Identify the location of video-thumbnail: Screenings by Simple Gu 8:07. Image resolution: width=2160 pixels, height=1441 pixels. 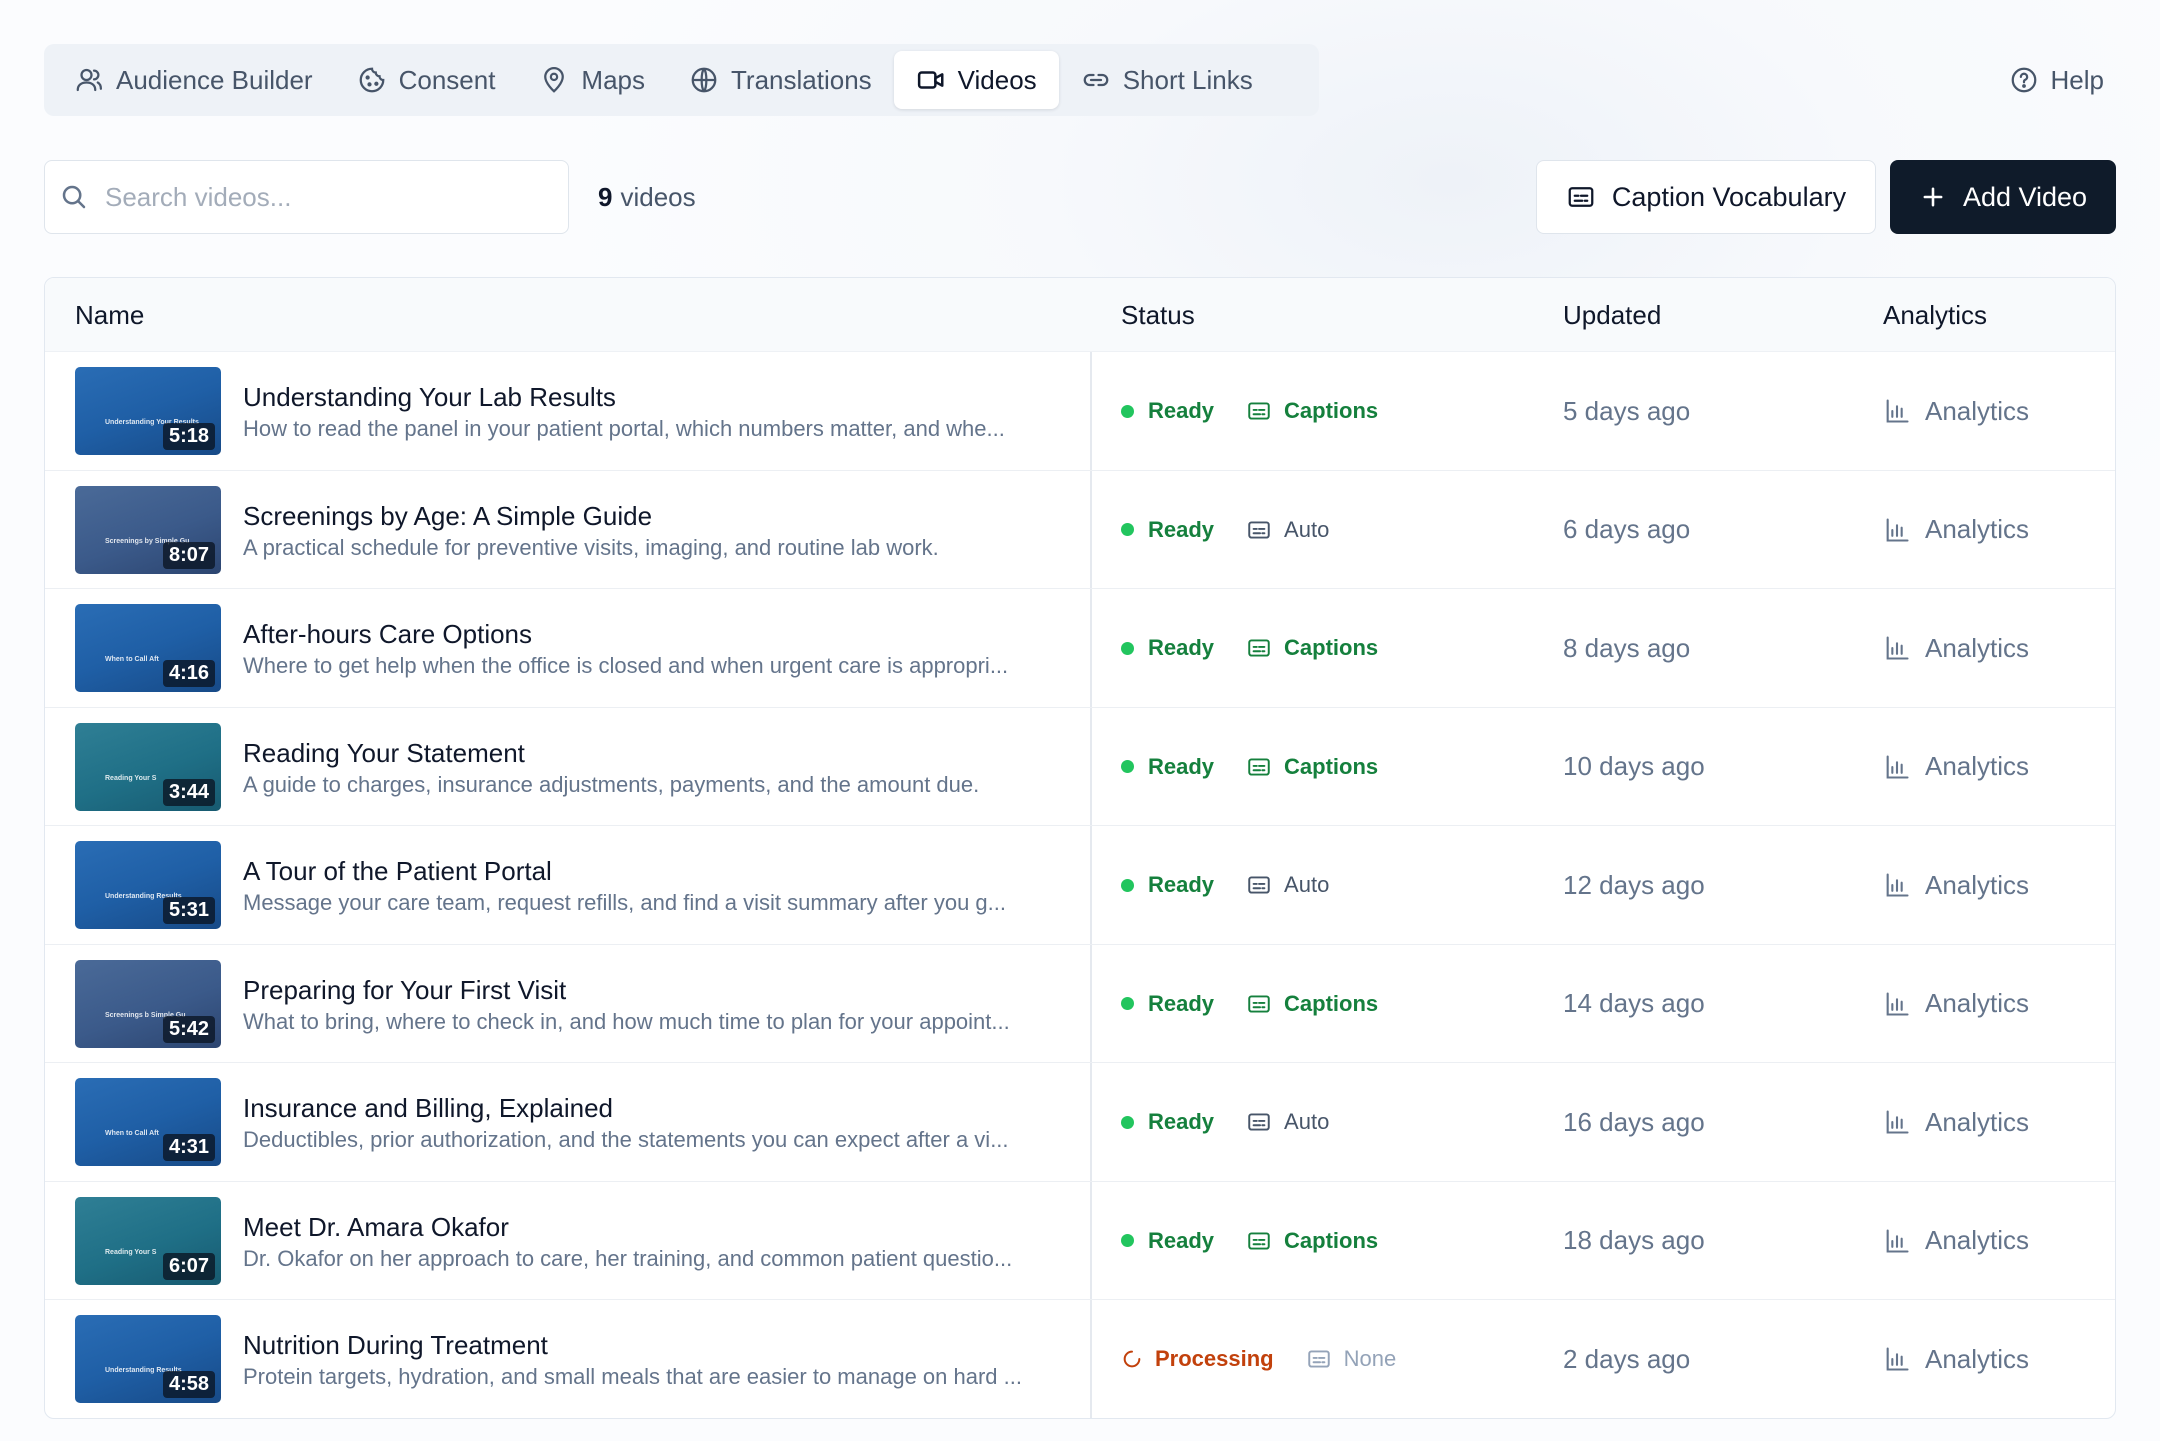
(148, 529).